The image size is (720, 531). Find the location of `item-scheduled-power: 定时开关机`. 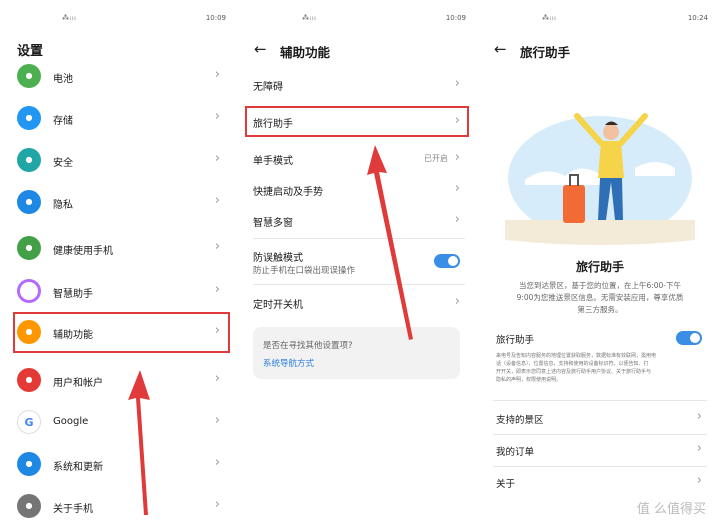

item-scheduled-power: 定时开关机 is located at coordinates (278, 303).